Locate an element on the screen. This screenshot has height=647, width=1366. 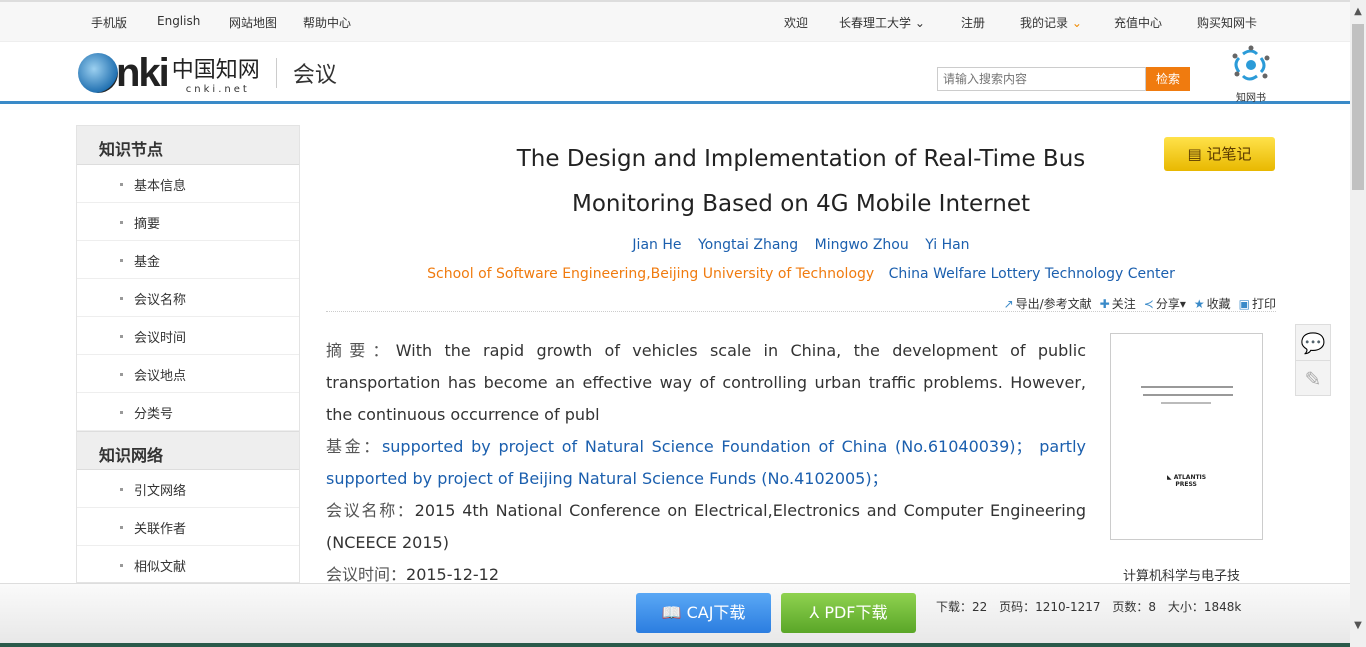
favorite-button: ★ 收藏 is located at coordinates (1212, 303).